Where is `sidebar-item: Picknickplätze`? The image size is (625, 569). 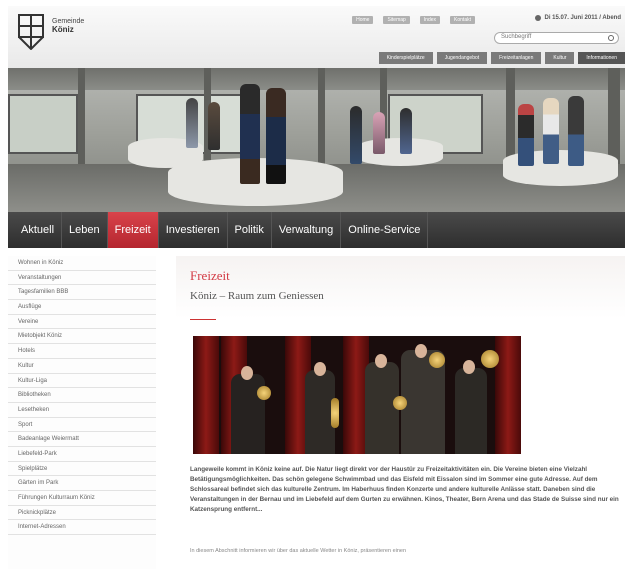 sidebar-item: Picknickplätze is located at coordinates (82, 513).